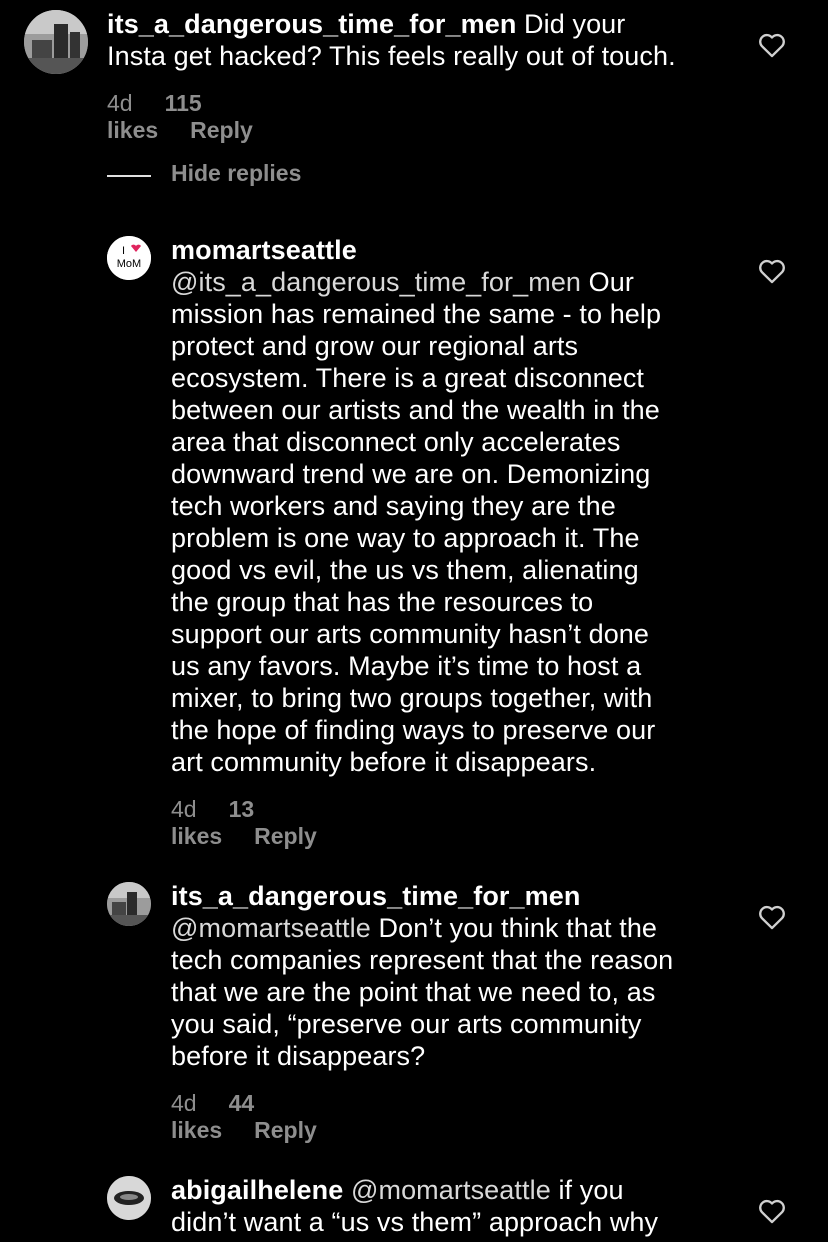 The image size is (828, 1242). I want to click on username: abigailhelene, so click(257, 1190).